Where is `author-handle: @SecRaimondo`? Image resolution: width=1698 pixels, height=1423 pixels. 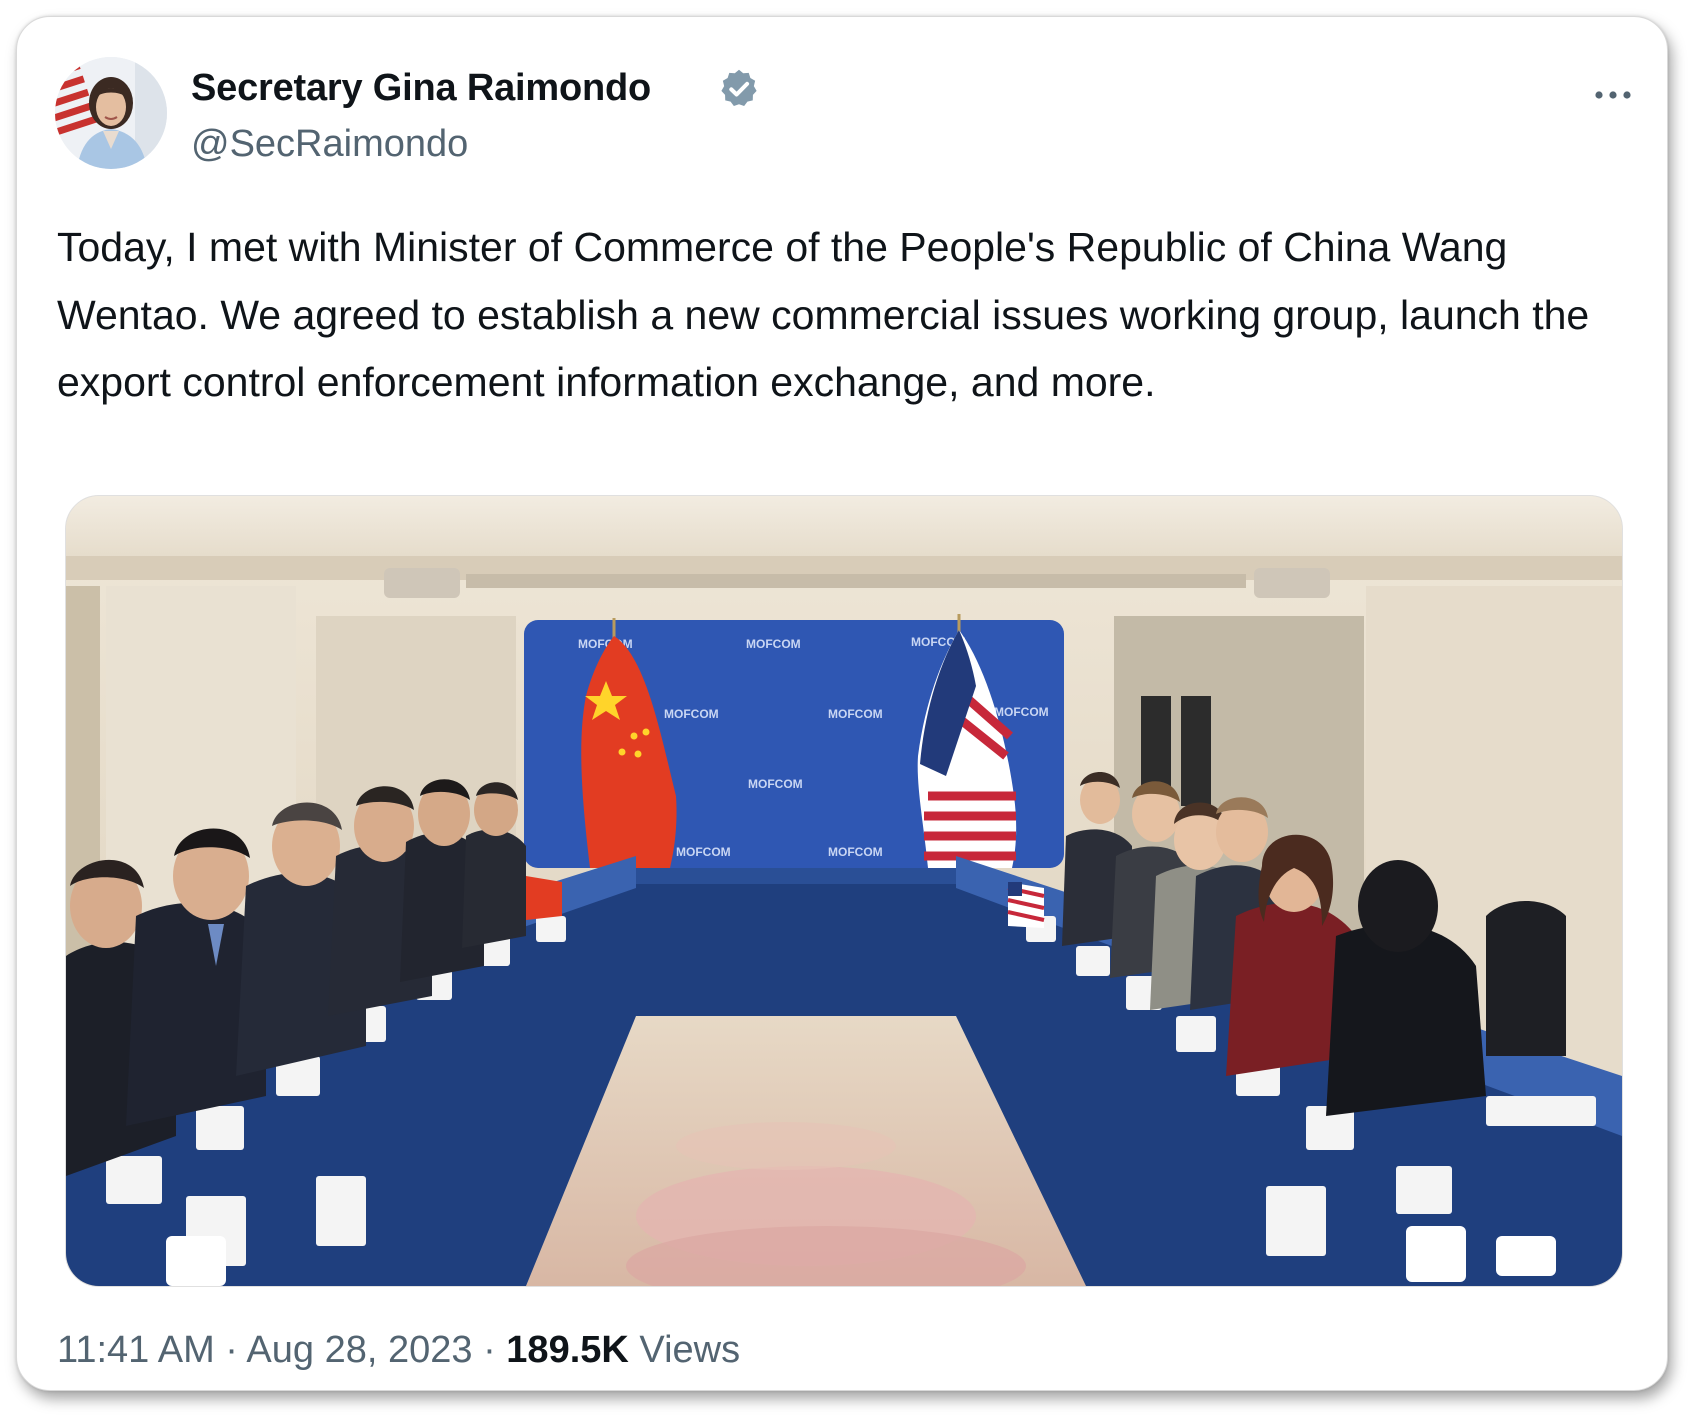 author-handle: @SecRaimondo is located at coordinates (329, 144).